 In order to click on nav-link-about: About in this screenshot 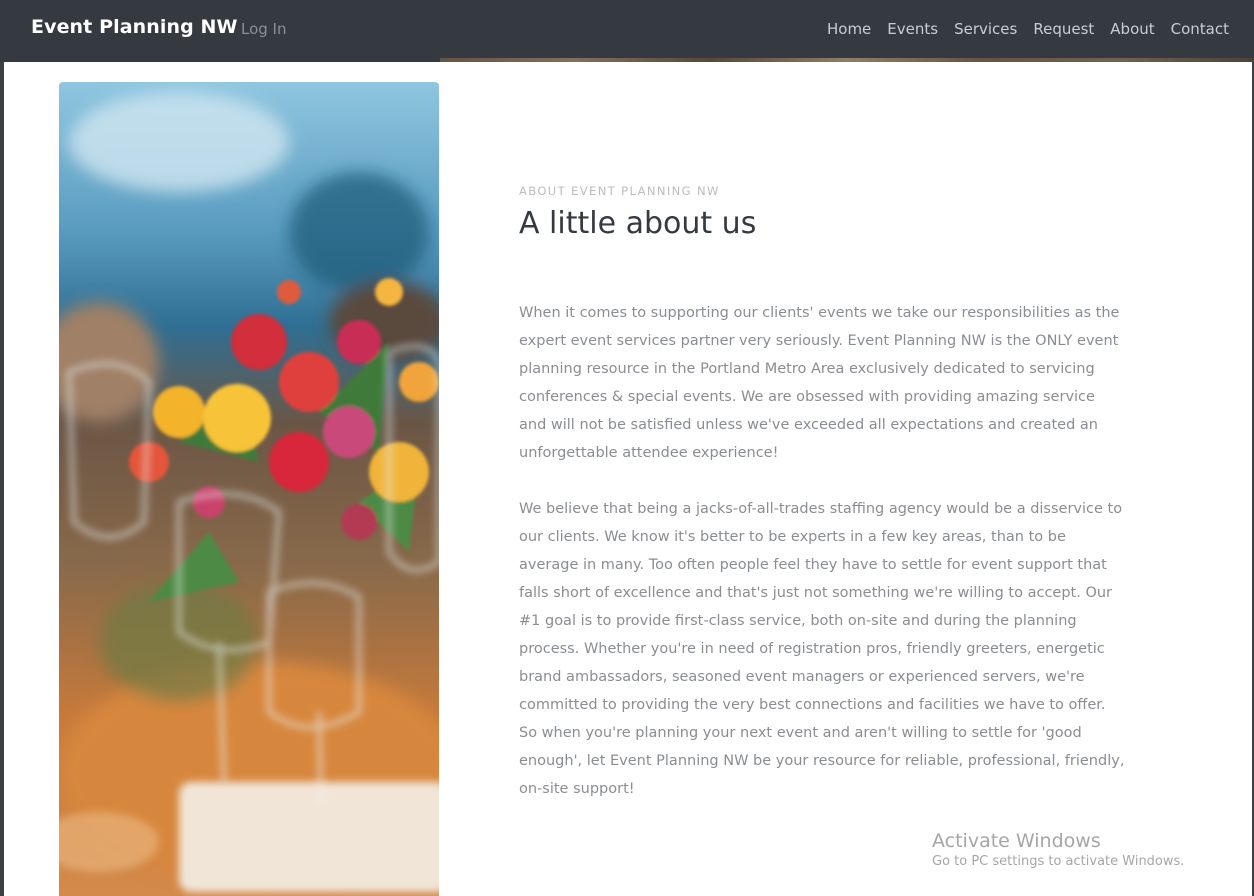, I will do `click(1132, 29)`.